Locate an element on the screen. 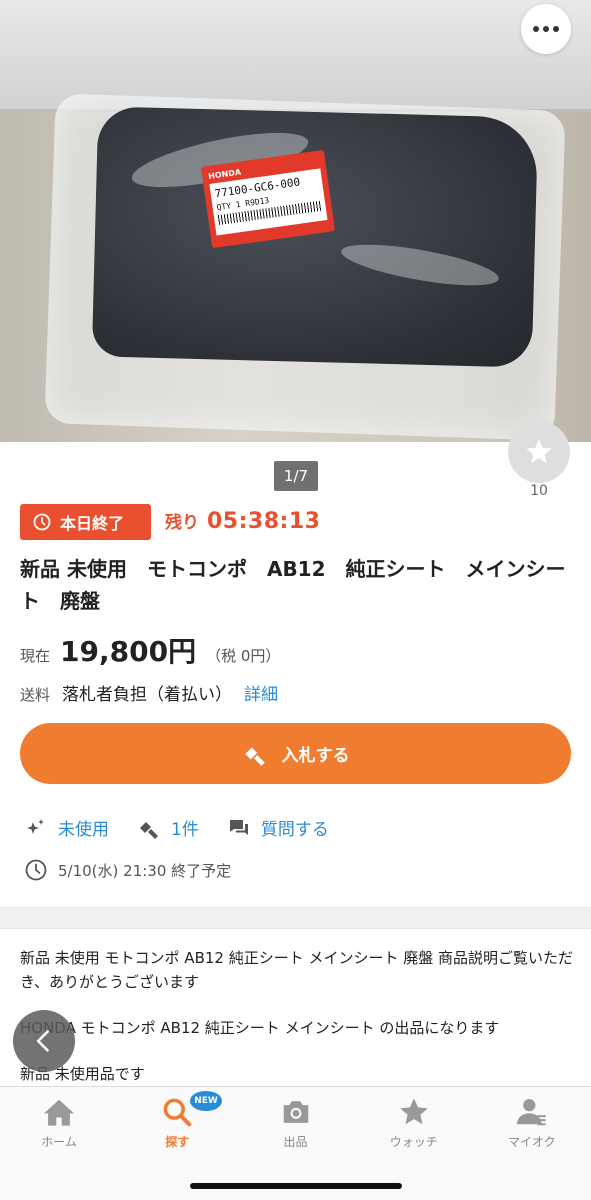 This screenshot has width=591, height=1200. description-line: 新品 未使用品です is located at coordinates (82, 1074).